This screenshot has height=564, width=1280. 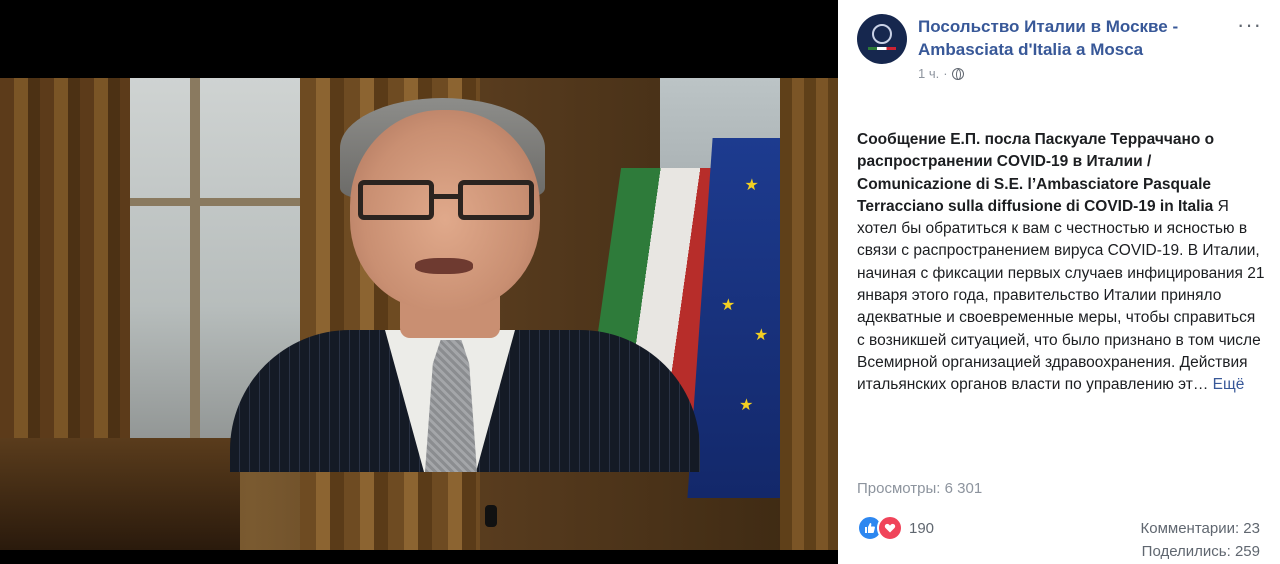 I want to click on curtain-right, so click(x=809, y=314).